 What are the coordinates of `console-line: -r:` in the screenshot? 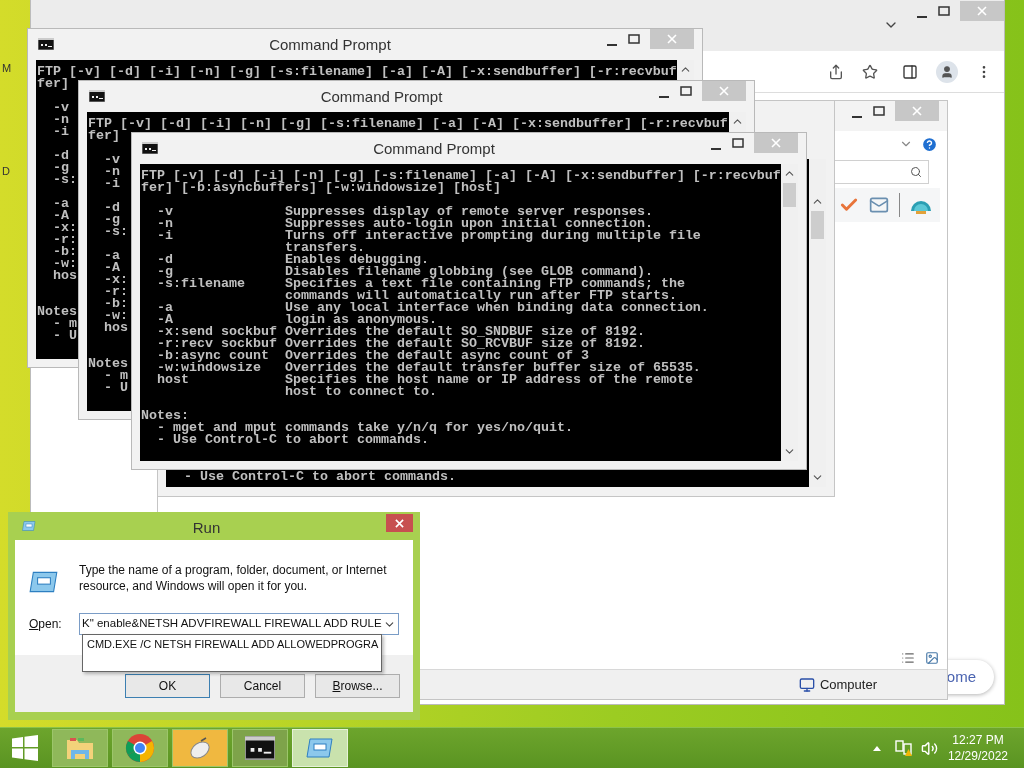 It's located at (64, 240).